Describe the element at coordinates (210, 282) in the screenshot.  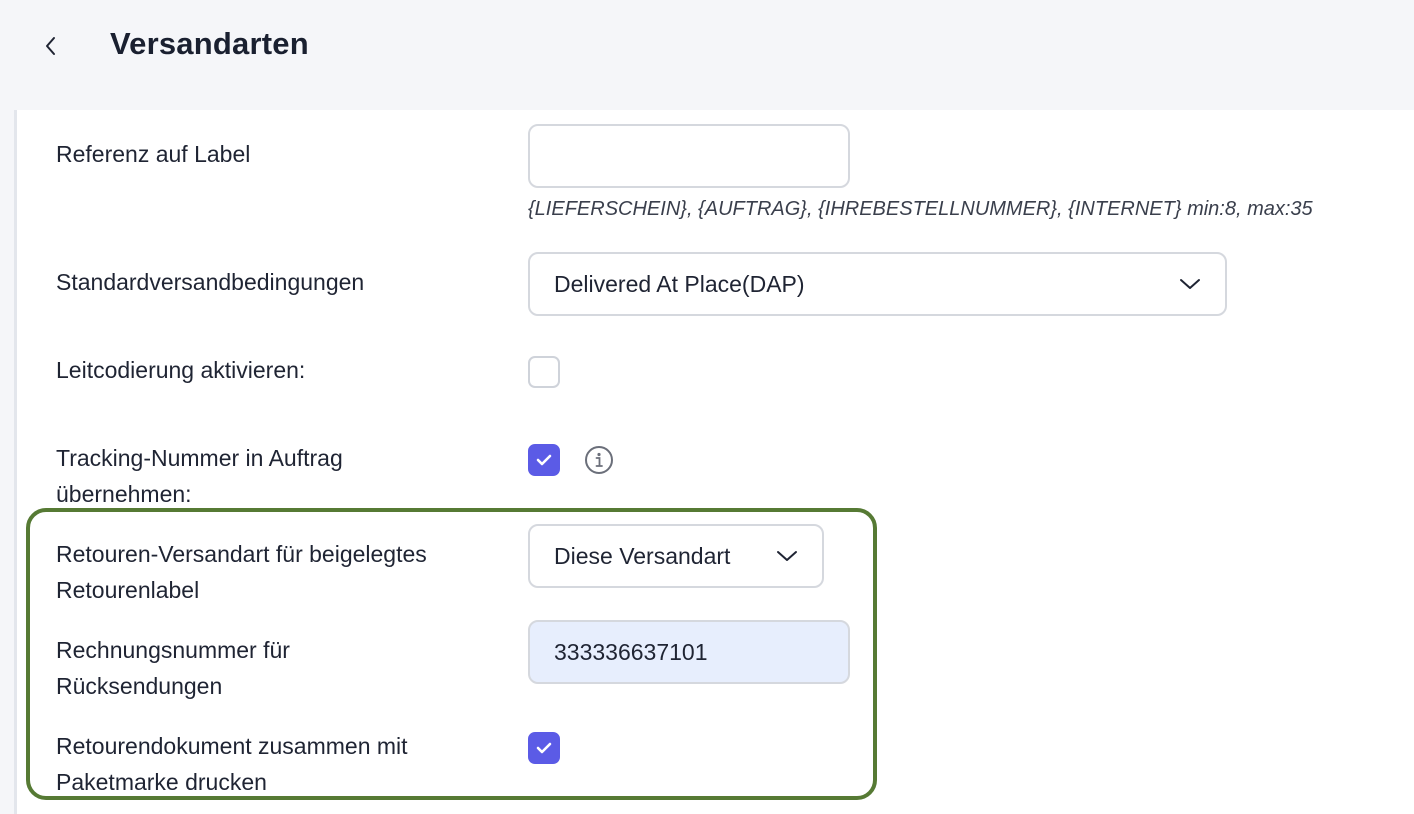
I see `shipping-terms-label: Standardversandbedingungen` at that location.